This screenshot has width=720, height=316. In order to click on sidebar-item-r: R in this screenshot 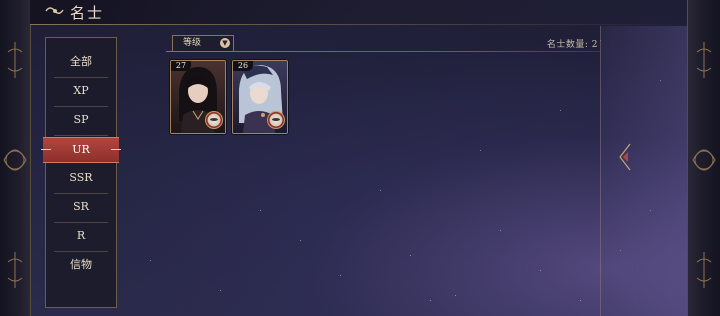, I will do `click(81, 238)`.